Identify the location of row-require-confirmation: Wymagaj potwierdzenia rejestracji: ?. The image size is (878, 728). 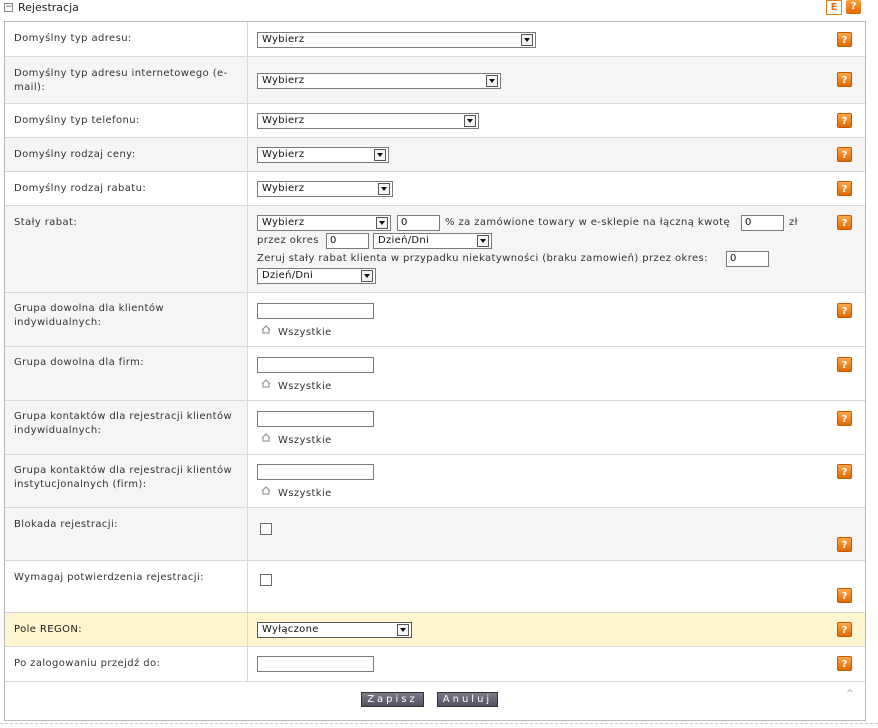
(435, 587).